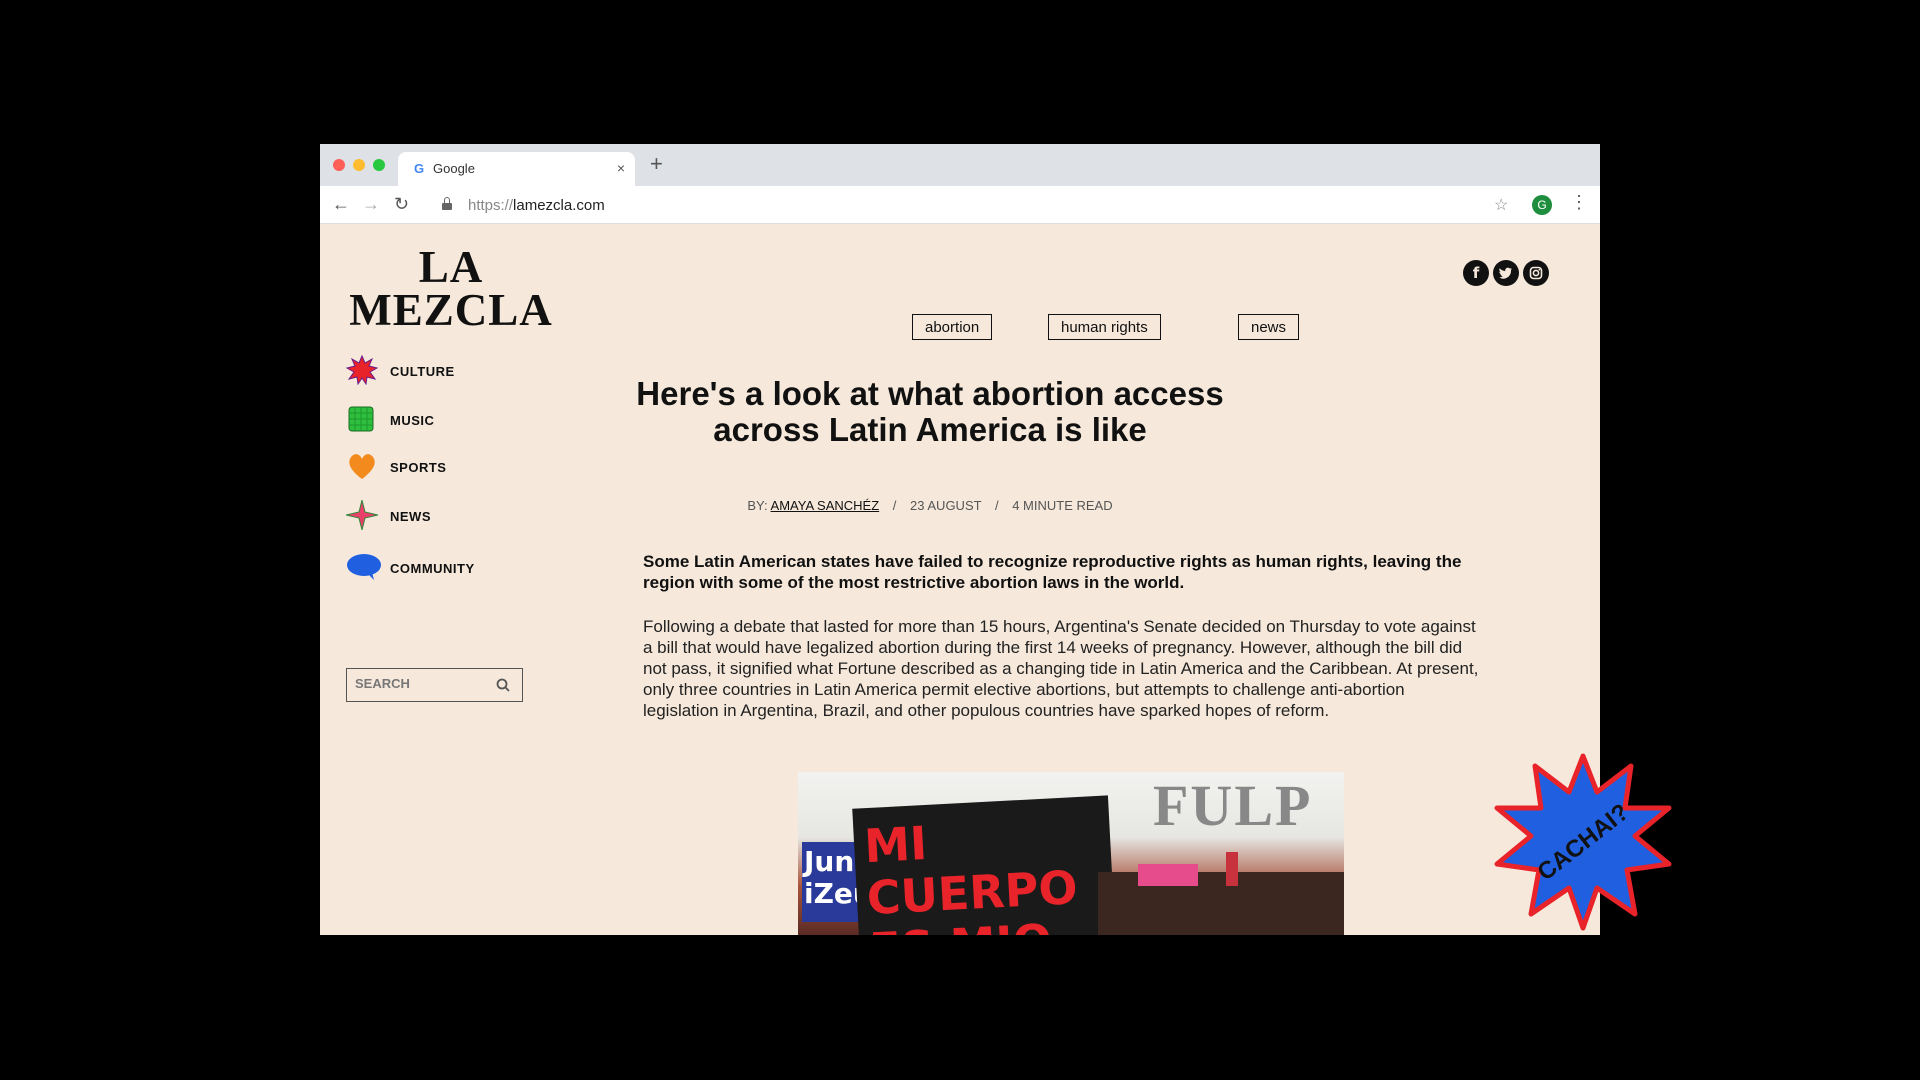  What do you see at coordinates (559, 205) in the screenshot?
I see `url-host: lamezcla.com` at bounding box center [559, 205].